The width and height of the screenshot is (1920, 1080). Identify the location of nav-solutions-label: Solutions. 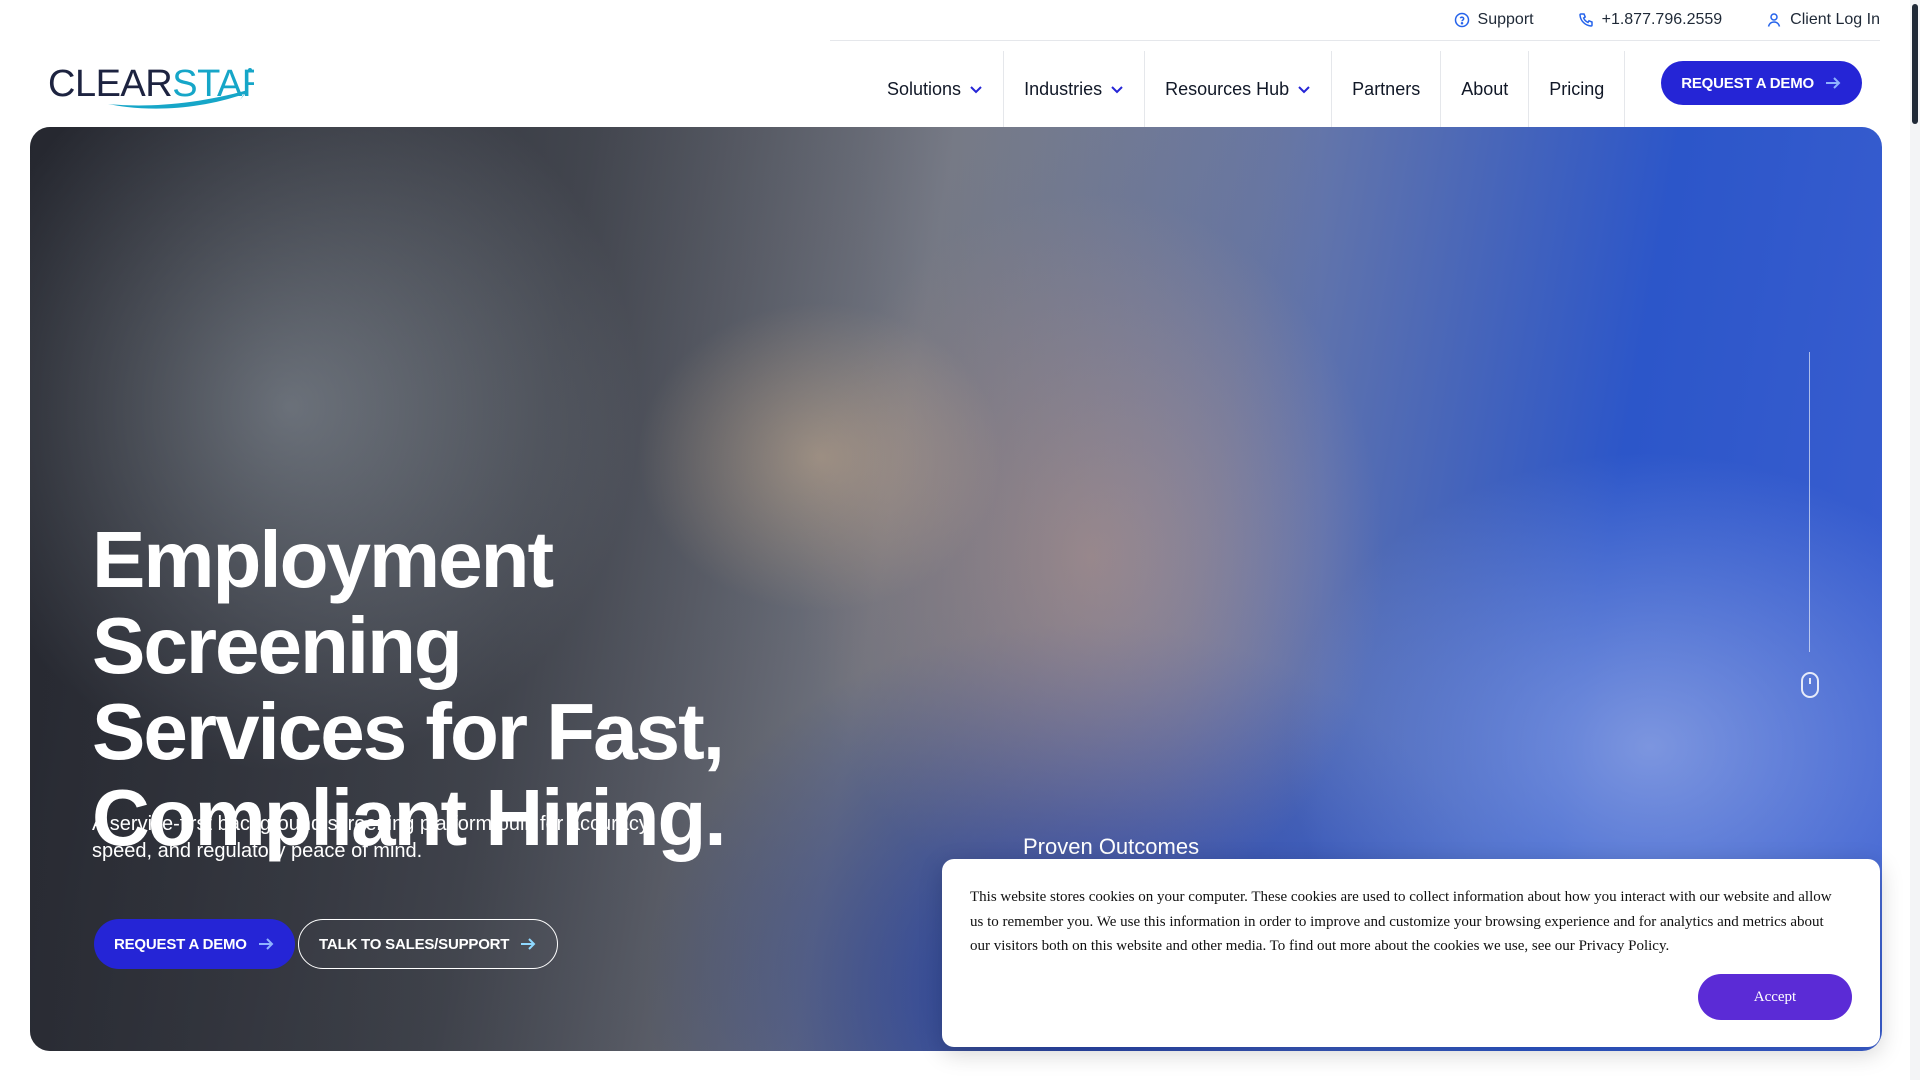
(924, 88).